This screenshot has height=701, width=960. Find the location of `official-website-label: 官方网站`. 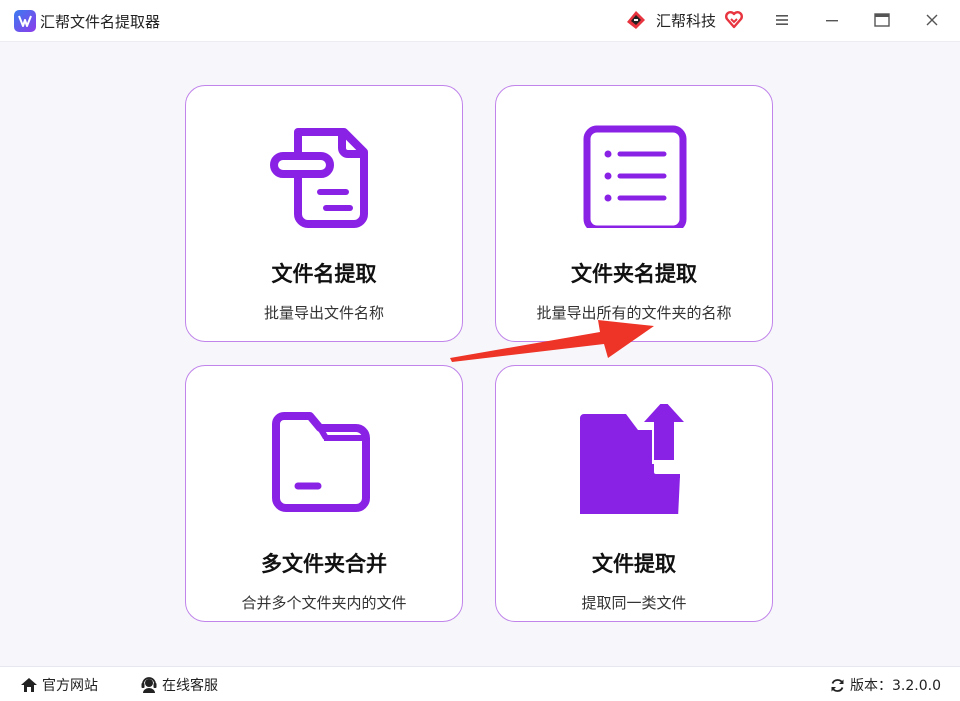

official-website-label: 官方网站 is located at coordinates (70, 686).